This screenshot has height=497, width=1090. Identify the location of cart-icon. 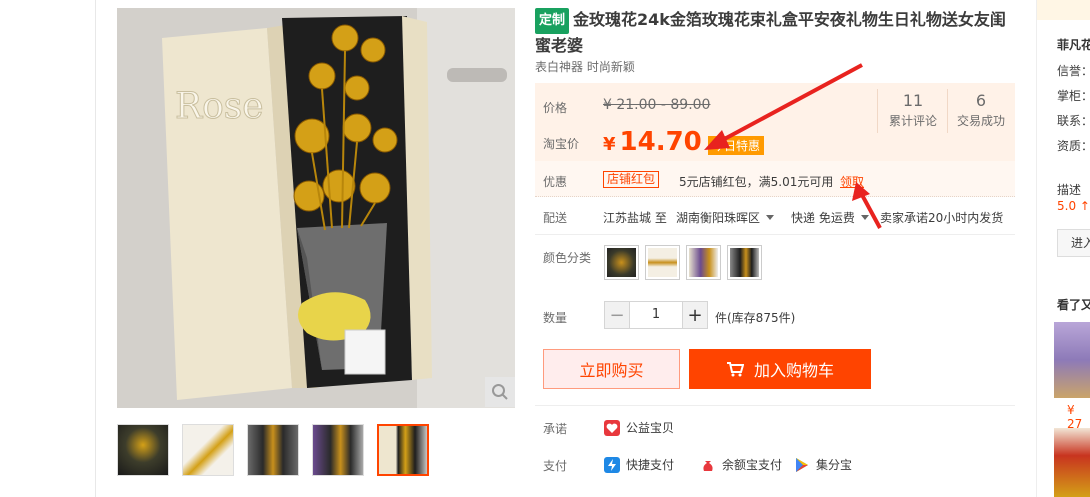
(735, 369).